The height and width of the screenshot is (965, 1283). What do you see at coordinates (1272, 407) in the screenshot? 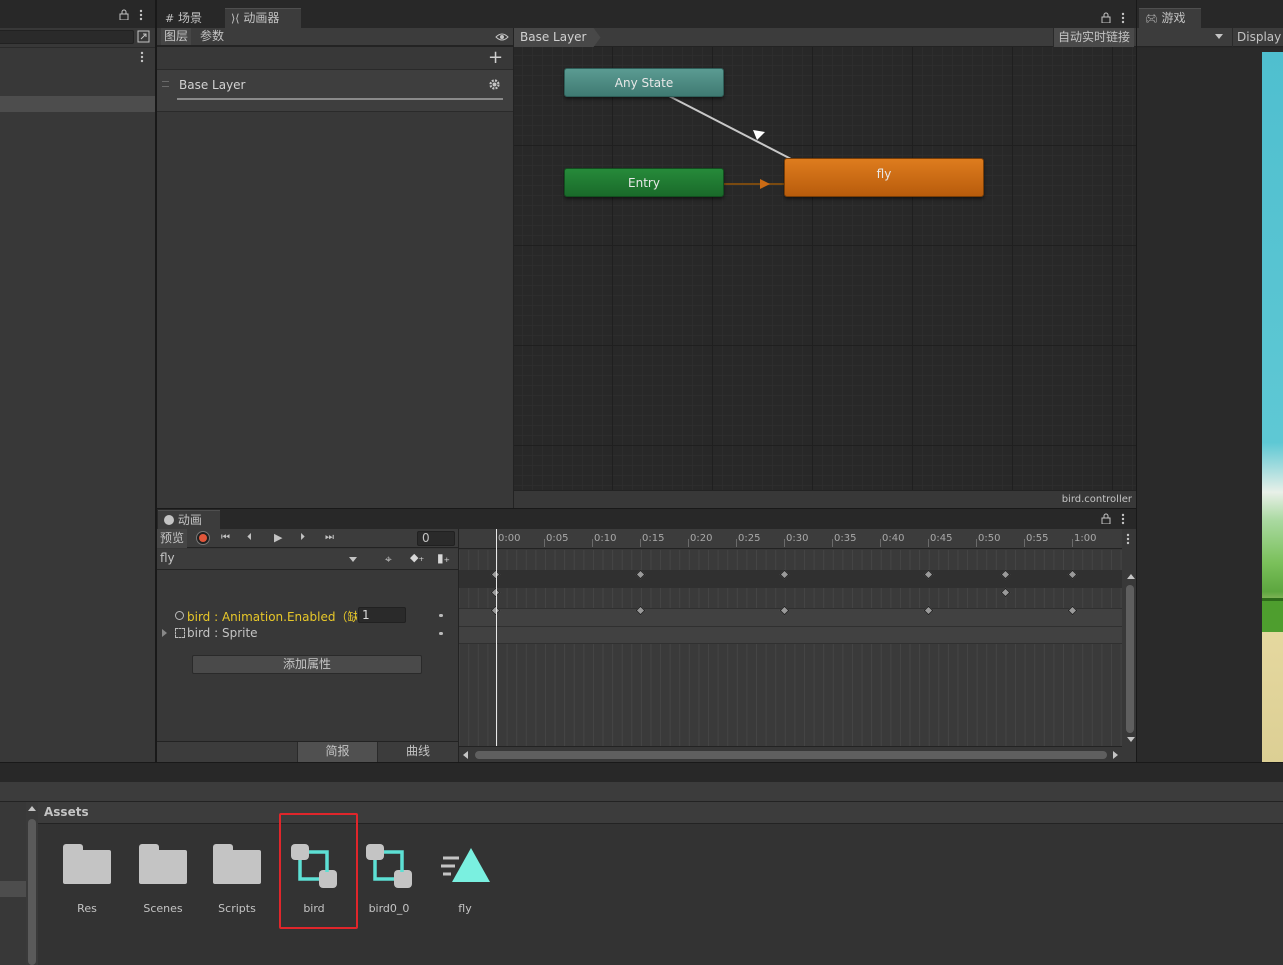
I see `game-render` at bounding box center [1272, 407].